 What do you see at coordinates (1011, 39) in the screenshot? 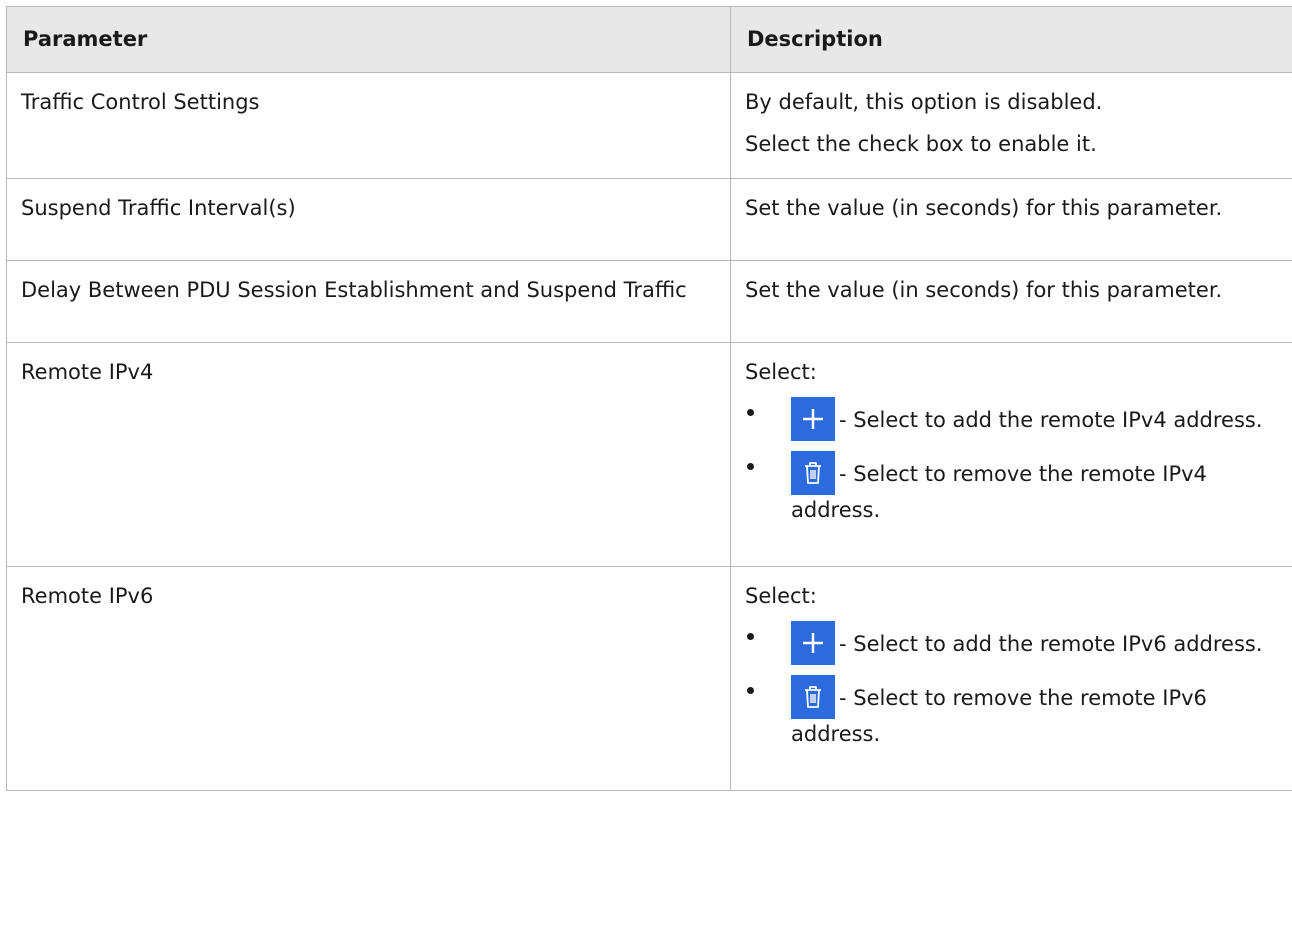
I see `header-description: Description` at bounding box center [1011, 39].